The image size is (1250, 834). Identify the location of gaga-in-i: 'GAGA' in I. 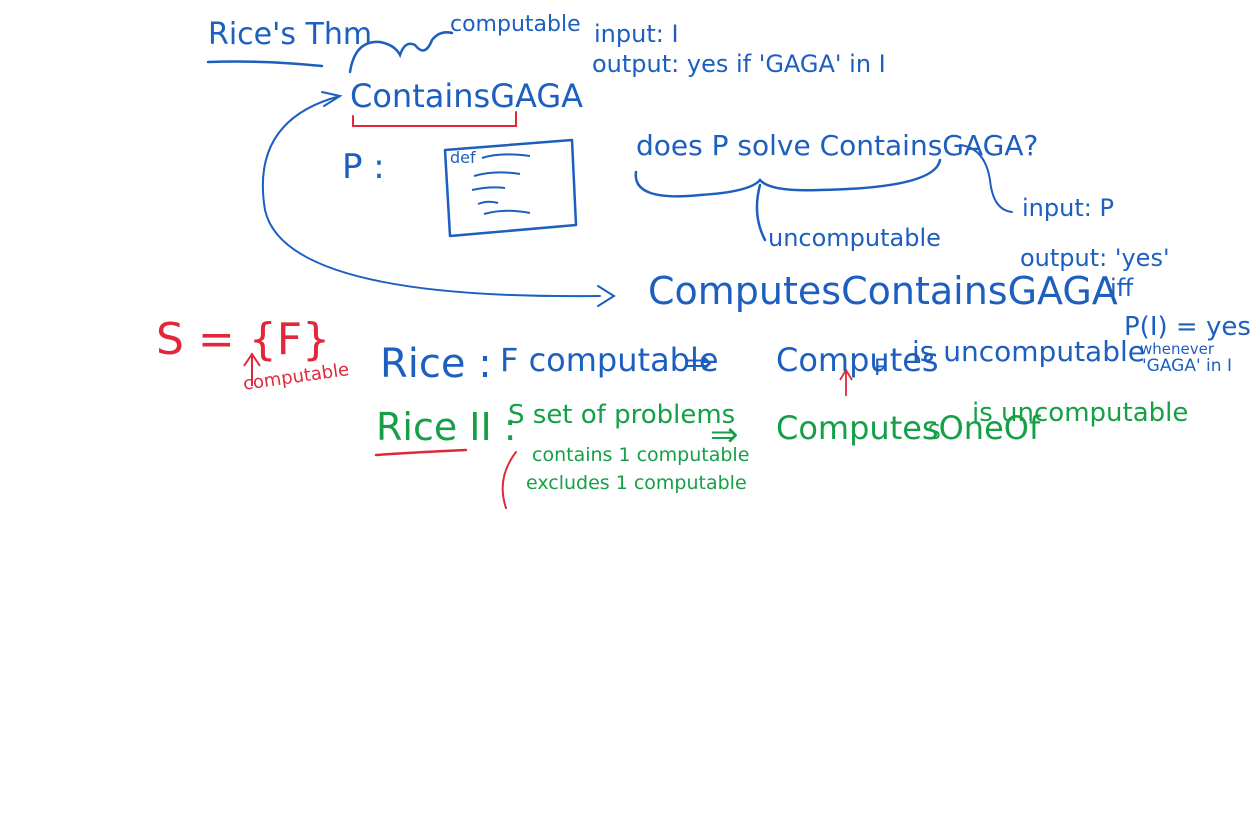
(1187, 366).